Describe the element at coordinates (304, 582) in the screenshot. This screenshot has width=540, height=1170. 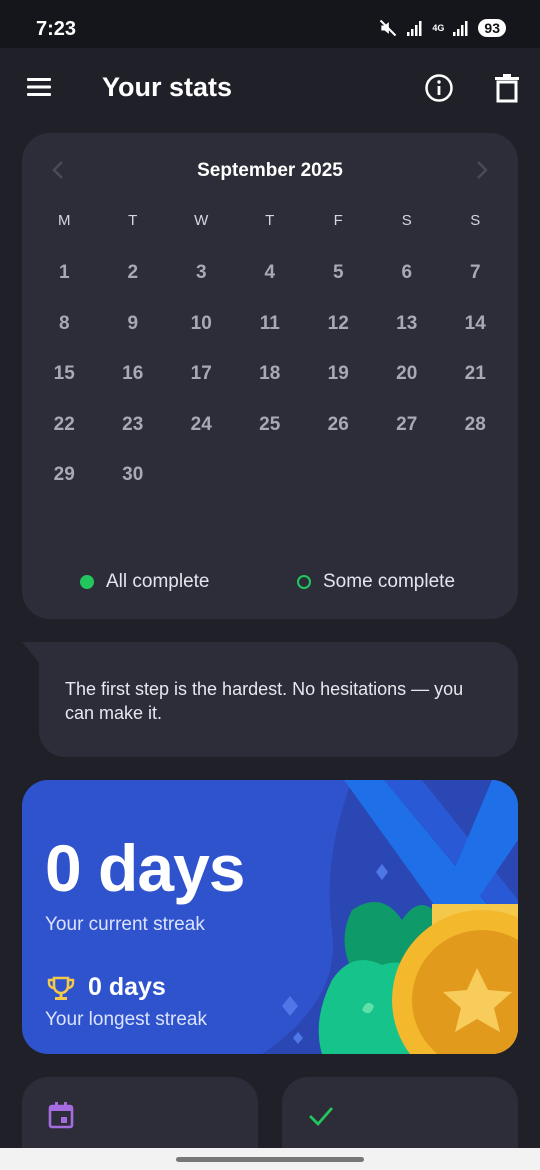
I see `hollow-dot-icon` at that location.